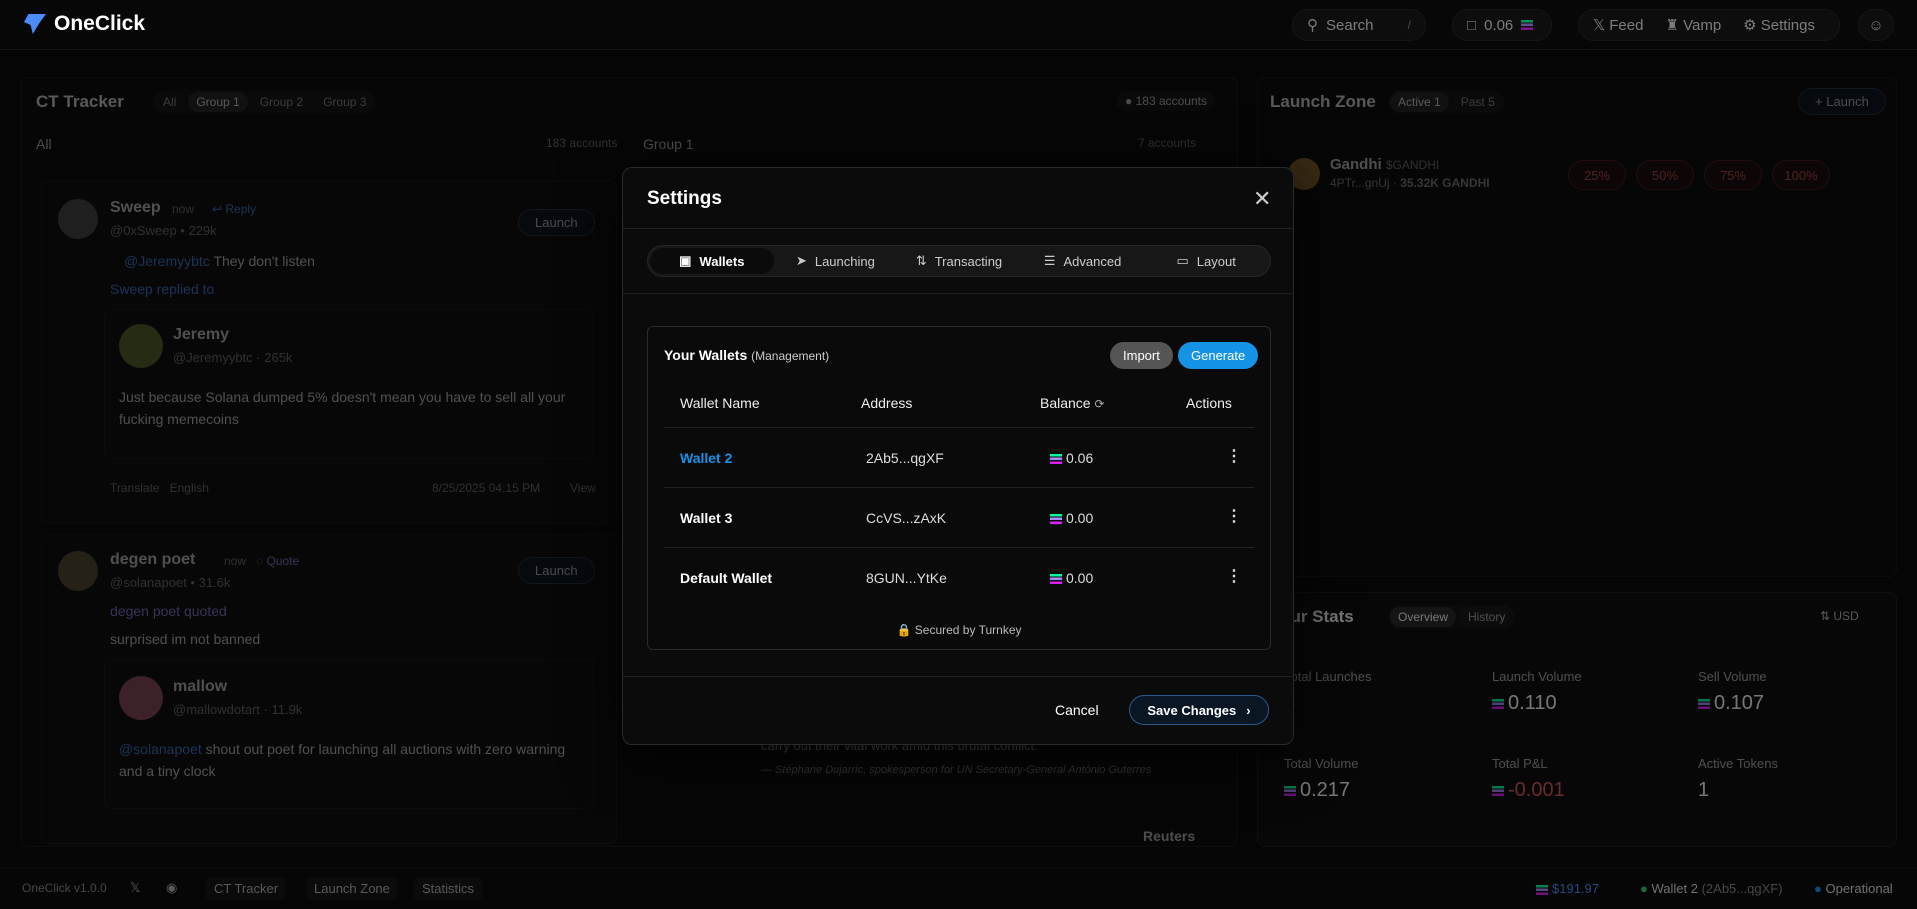 This screenshot has height=909, width=1917. I want to click on stat-item: Launch Volume 0.110, so click(1537, 691).